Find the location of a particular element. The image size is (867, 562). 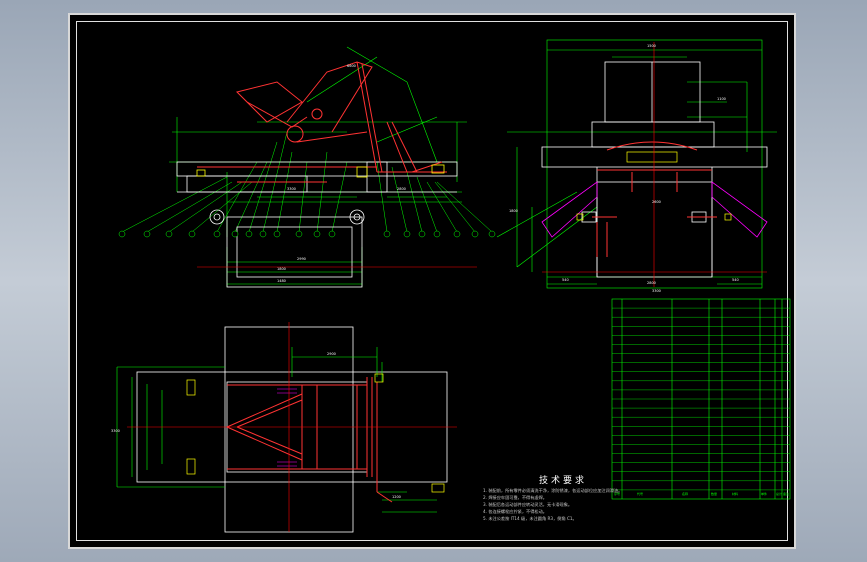

header-name: 名称 is located at coordinates (685, 493).